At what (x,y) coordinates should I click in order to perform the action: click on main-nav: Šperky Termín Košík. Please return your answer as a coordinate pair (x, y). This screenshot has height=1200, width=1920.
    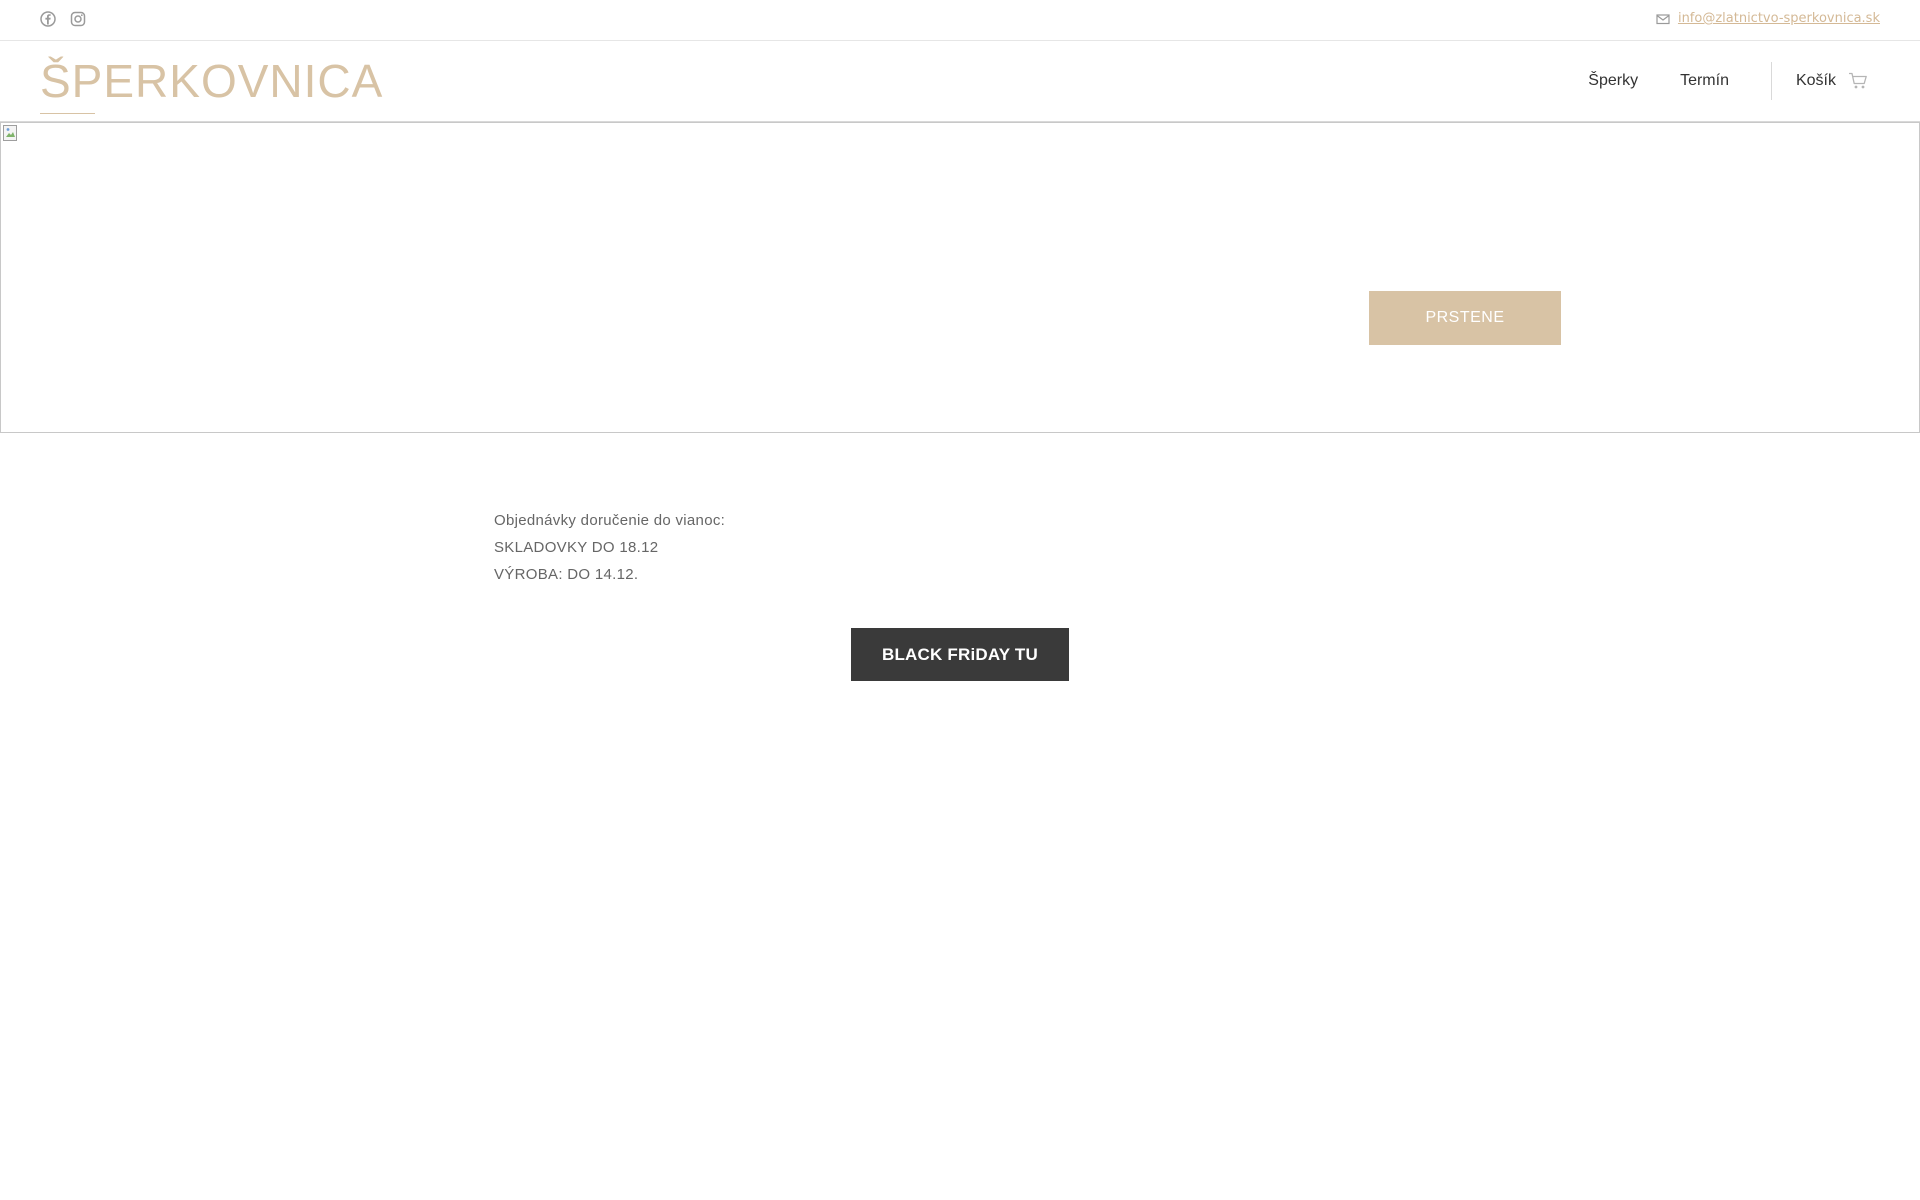
    Looking at the image, I should click on (1754, 81).